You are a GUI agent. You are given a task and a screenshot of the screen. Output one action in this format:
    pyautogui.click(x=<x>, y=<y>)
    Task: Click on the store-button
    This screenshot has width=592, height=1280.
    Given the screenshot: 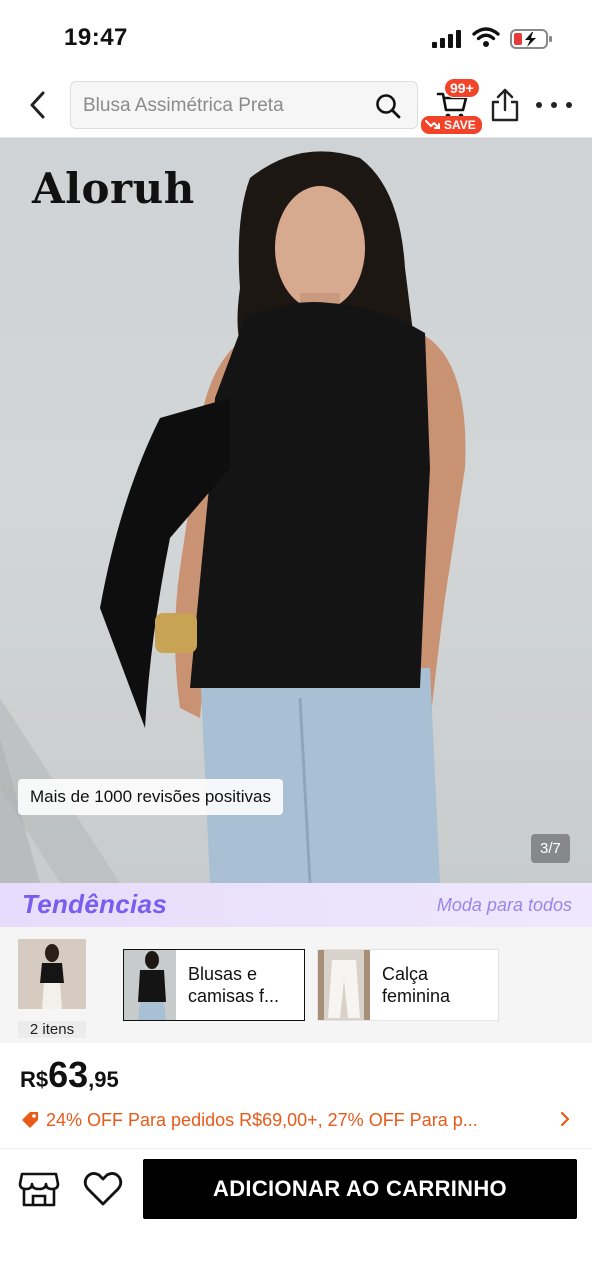 What is the action you would take?
    pyautogui.click(x=39, y=1189)
    